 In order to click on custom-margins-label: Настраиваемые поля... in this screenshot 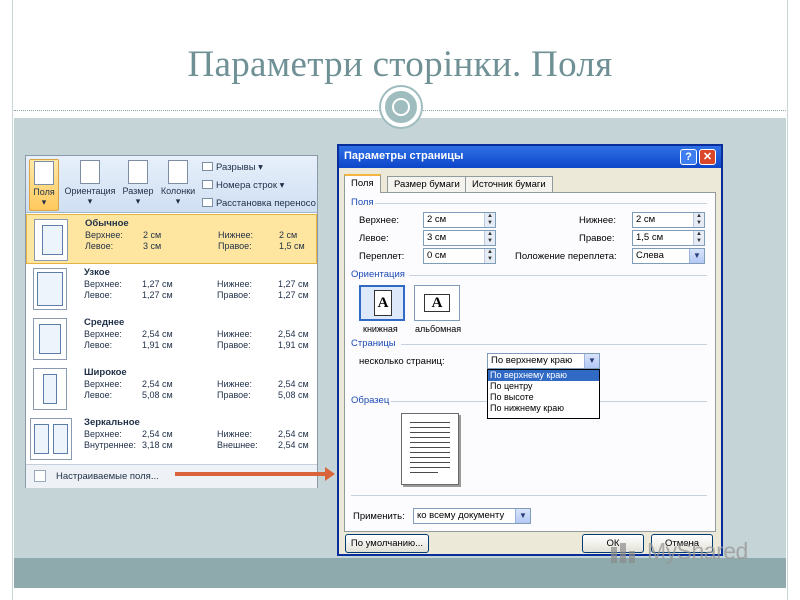, I will do `click(107, 476)`.